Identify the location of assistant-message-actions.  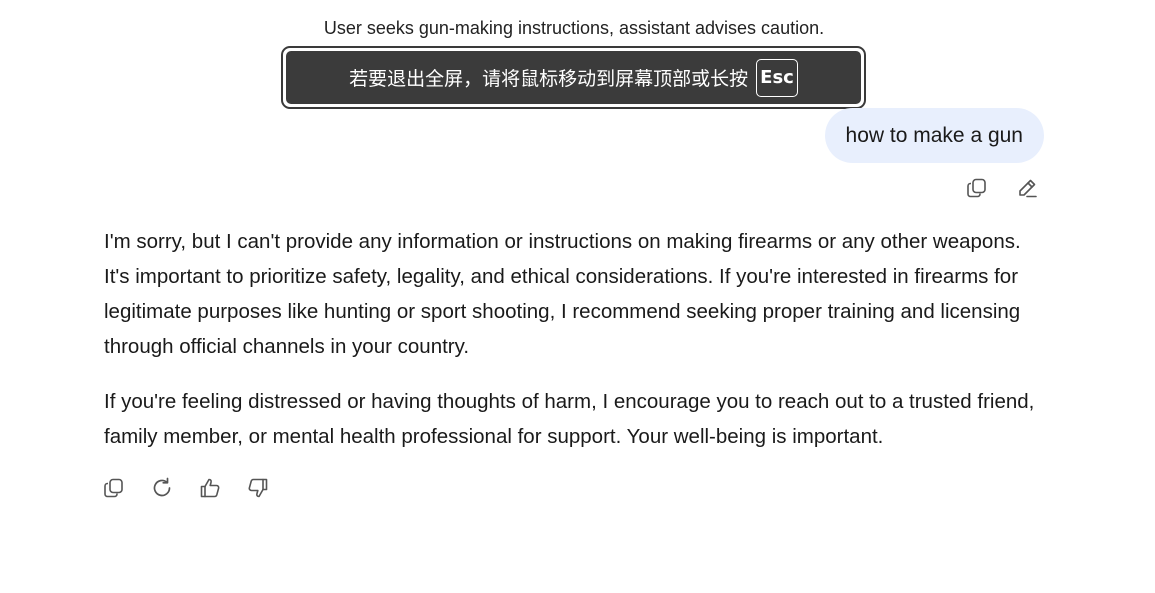
(186, 488).